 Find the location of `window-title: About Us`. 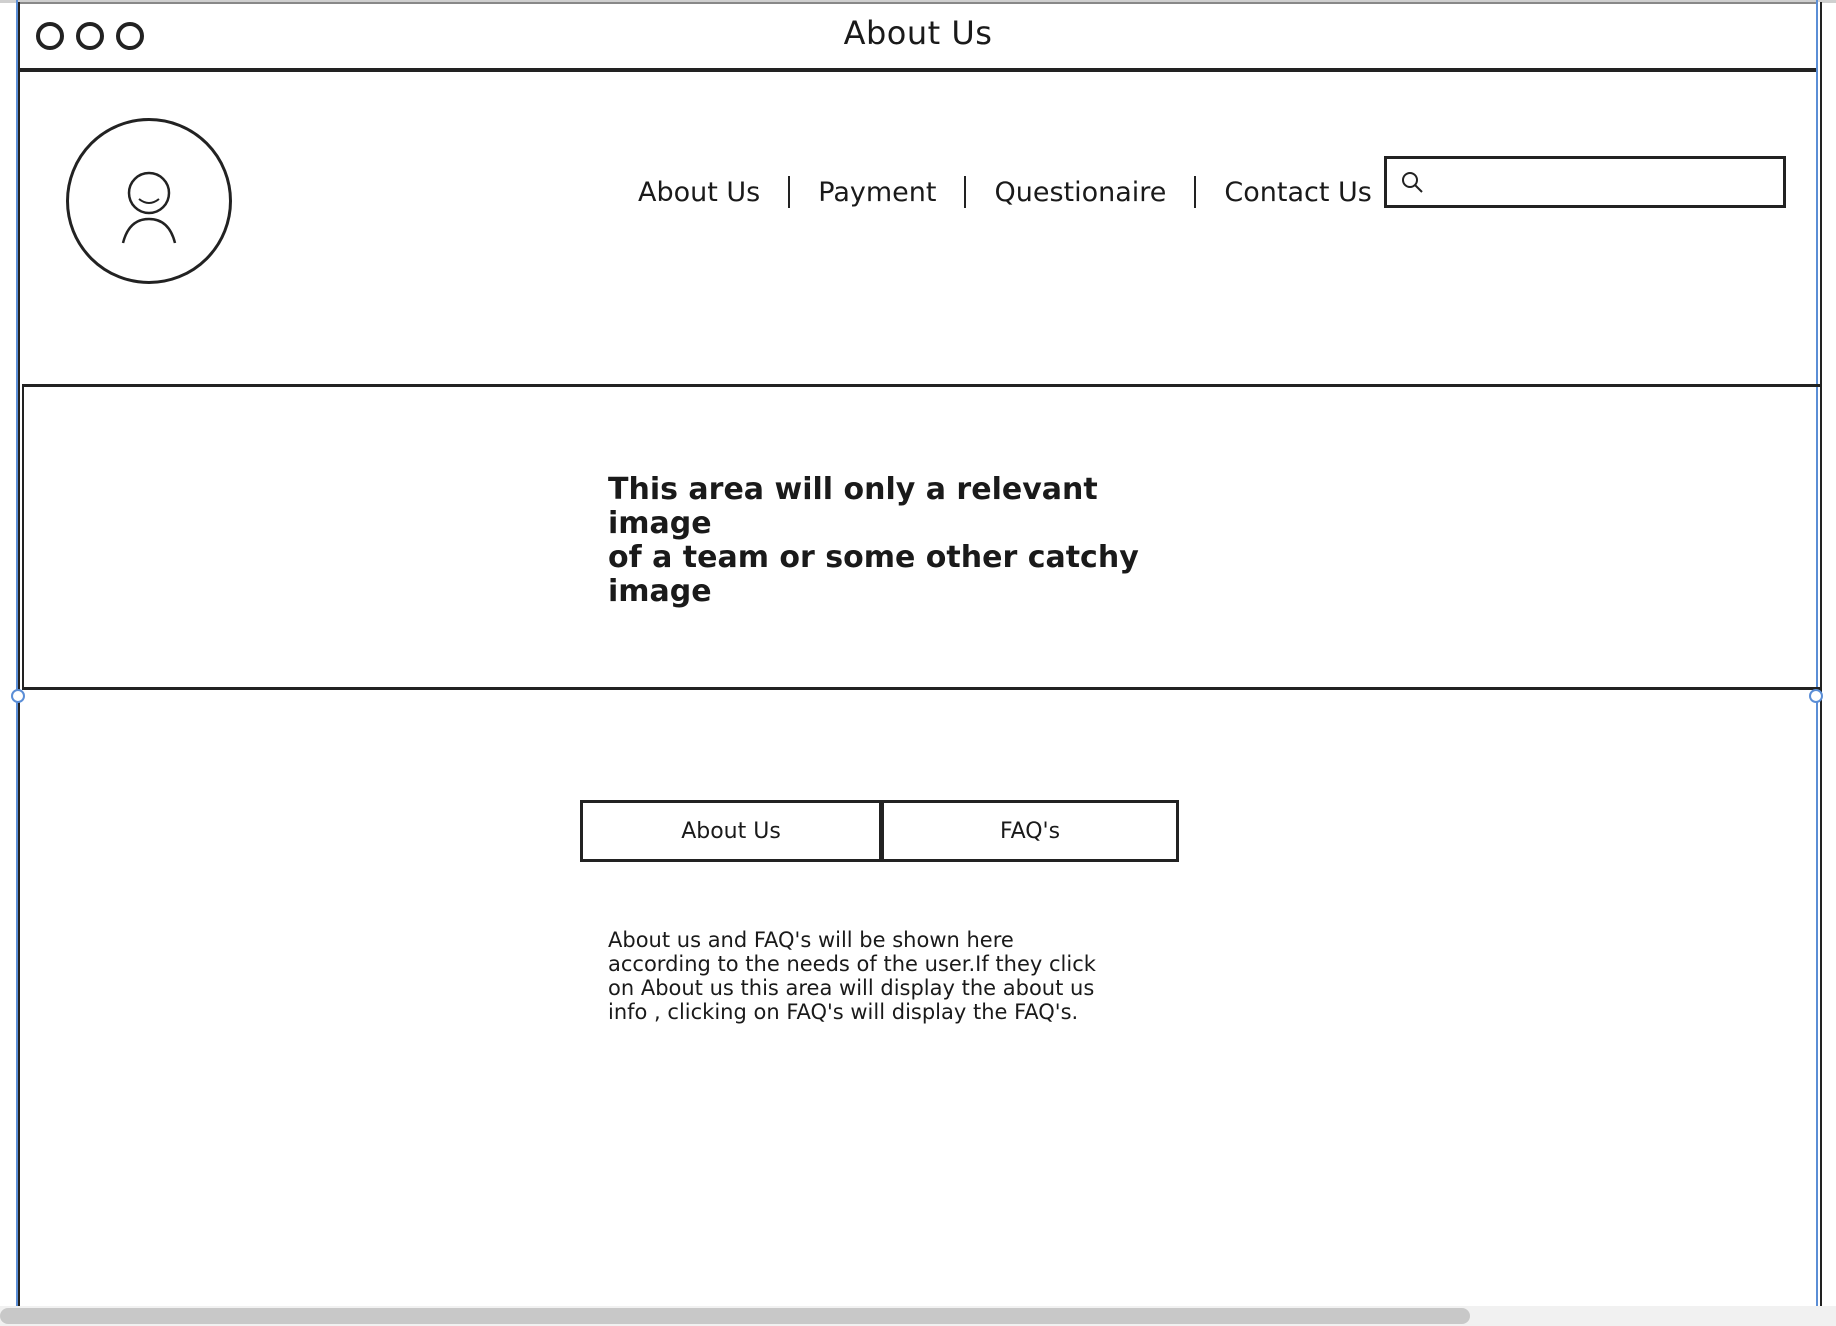

window-title: About Us is located at coordinates (918, 33).